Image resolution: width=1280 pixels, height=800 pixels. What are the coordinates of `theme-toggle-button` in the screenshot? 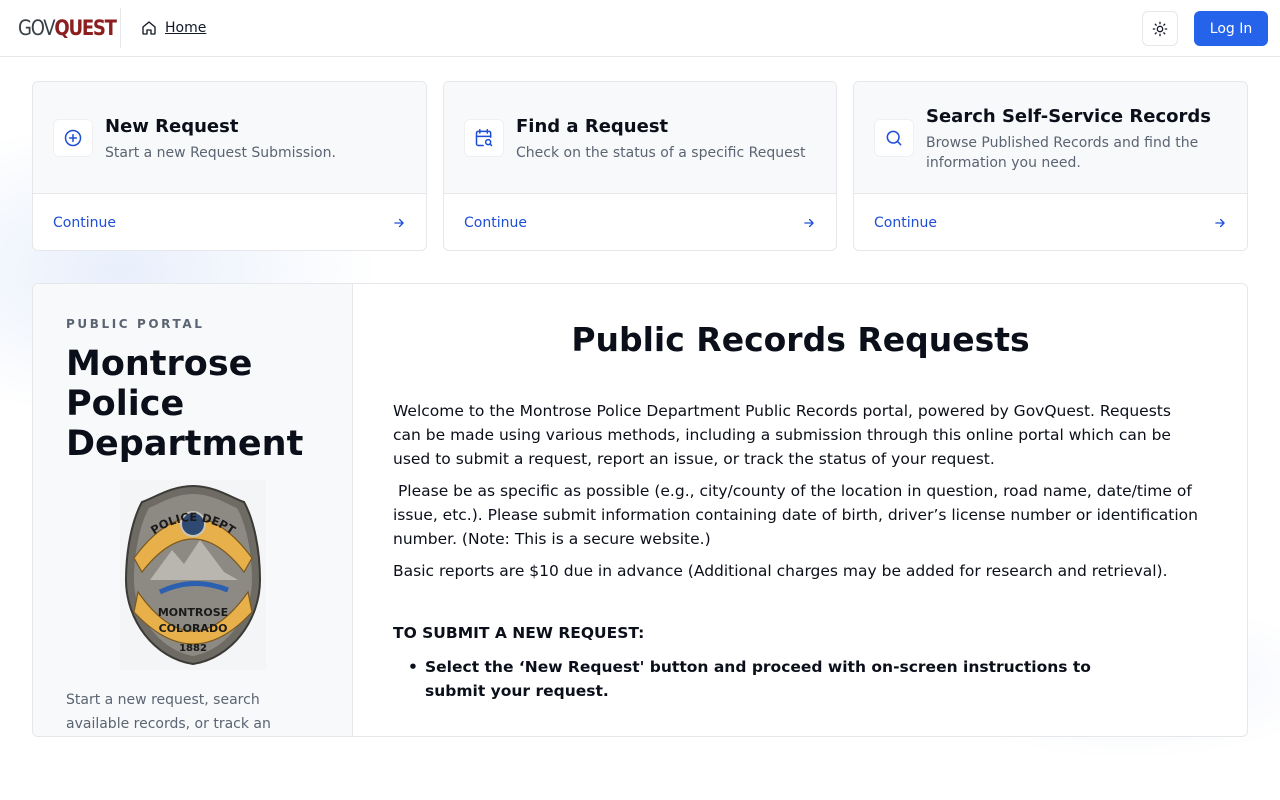 It's located at (1160, 28).